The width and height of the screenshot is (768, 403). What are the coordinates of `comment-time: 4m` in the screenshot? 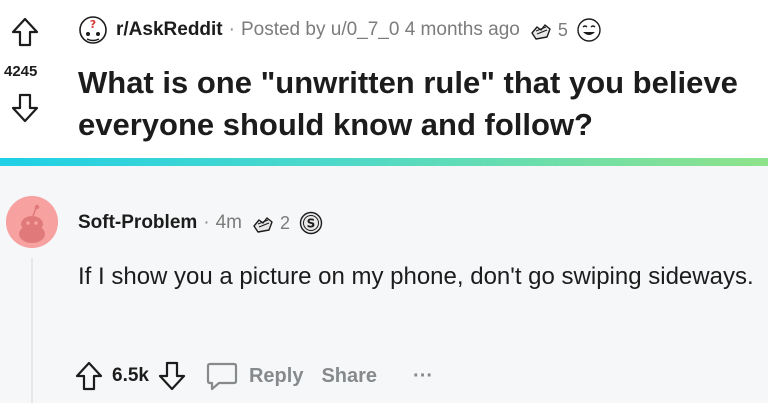 It's located at (229, 222).